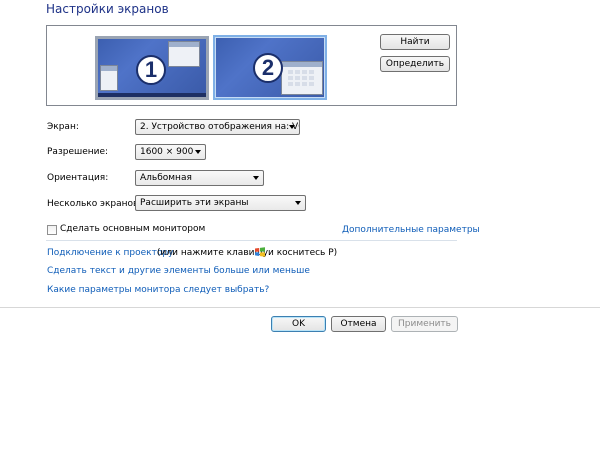 This screenshot has width=600, height=473. I want to click on page-title: Настройки экранов, so click(107, 9).